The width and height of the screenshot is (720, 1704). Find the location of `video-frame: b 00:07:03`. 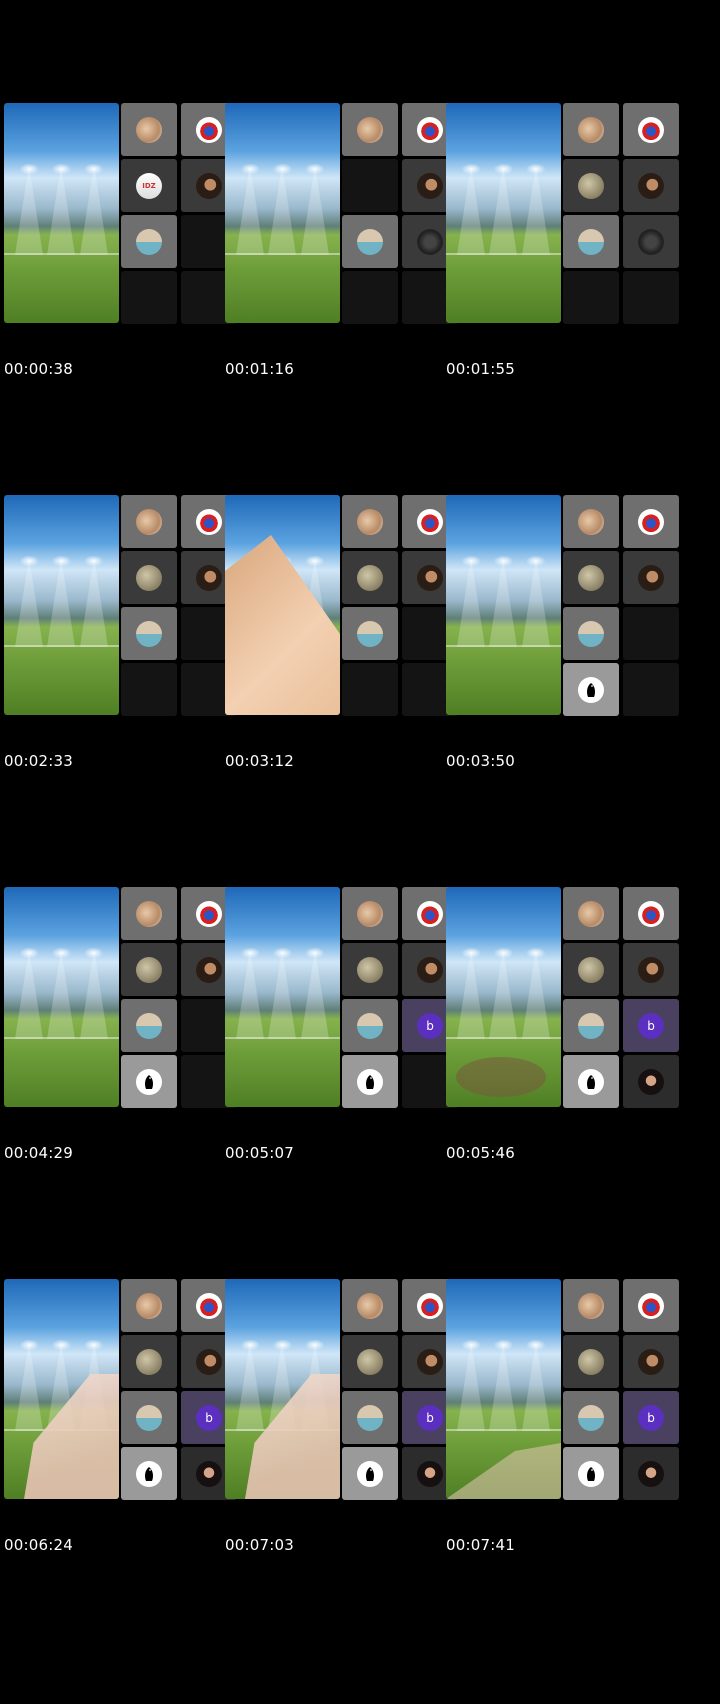

video-frame: b 00:07:03 is located at coordinates (341, 1389).